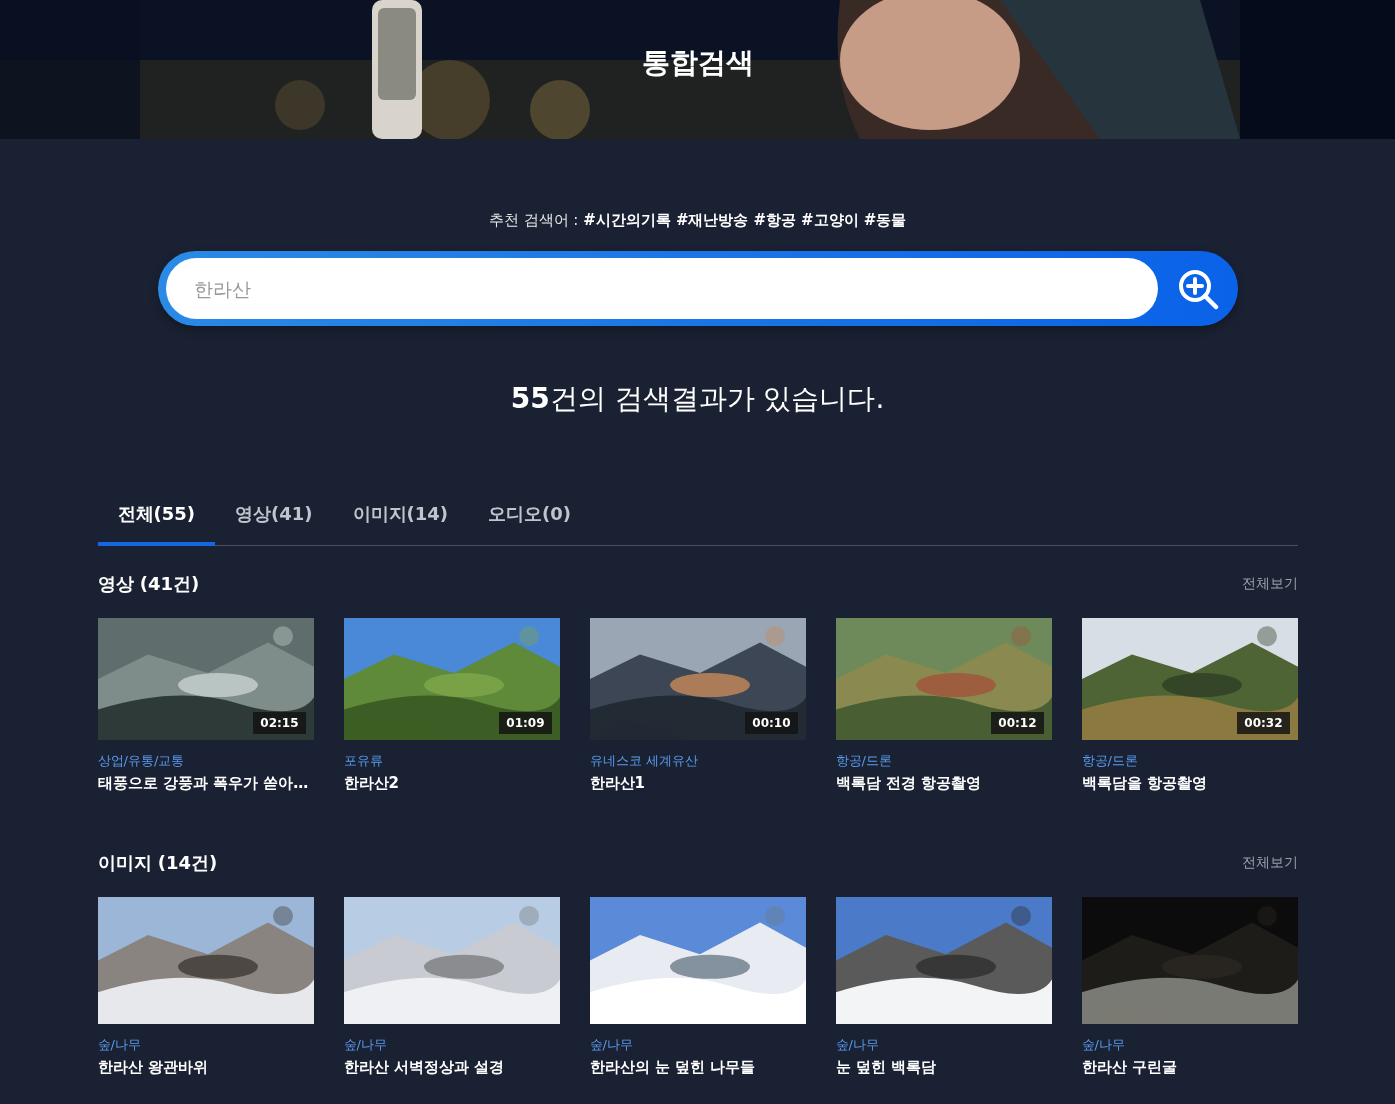 This screenshot has height=1104, width=1395. Describe the element at coordinates (148, 584) in the screenshot. I see `section-title: 영상 (41건)` at that location.